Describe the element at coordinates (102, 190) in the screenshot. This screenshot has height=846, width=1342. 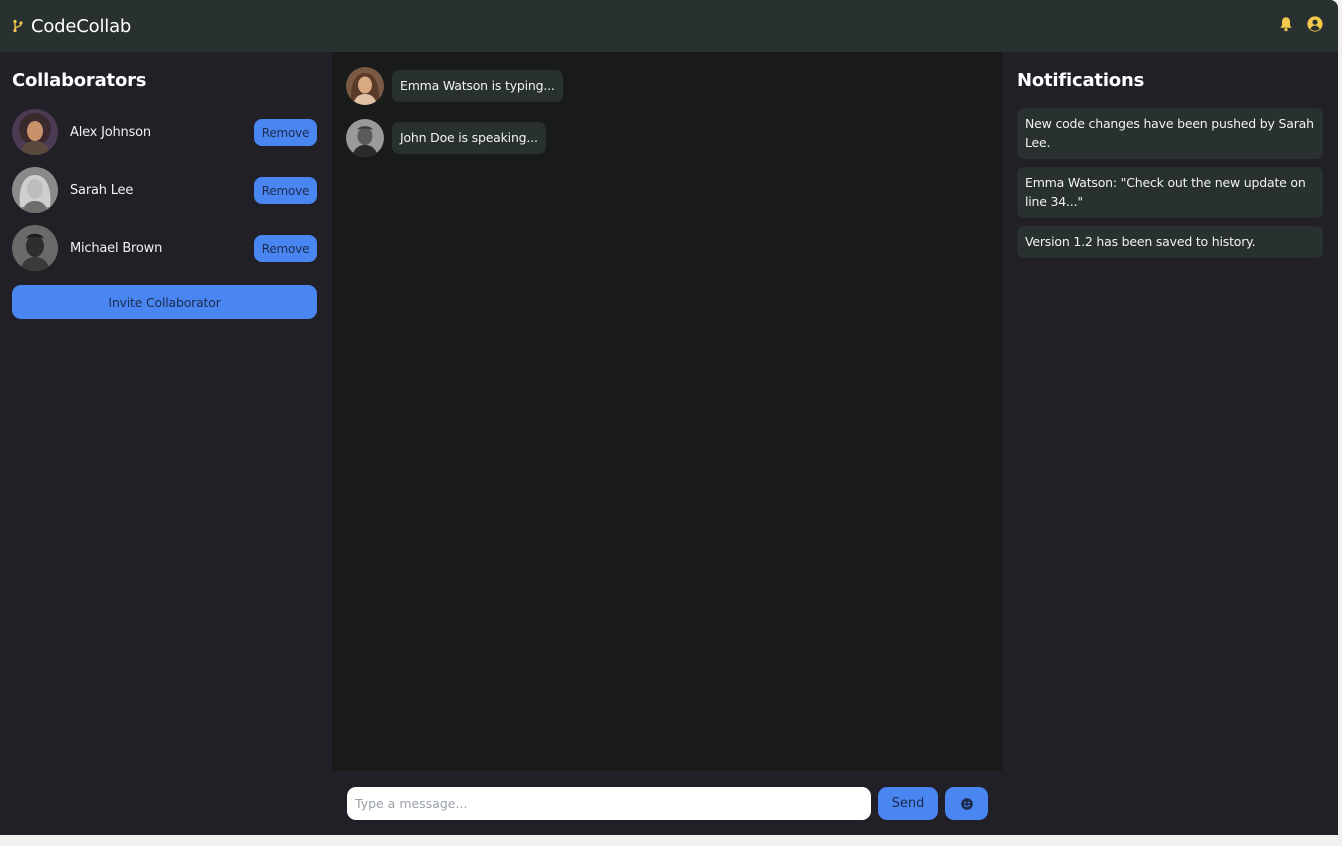
I see `collaborator-name: Sarah Lee` at that location.